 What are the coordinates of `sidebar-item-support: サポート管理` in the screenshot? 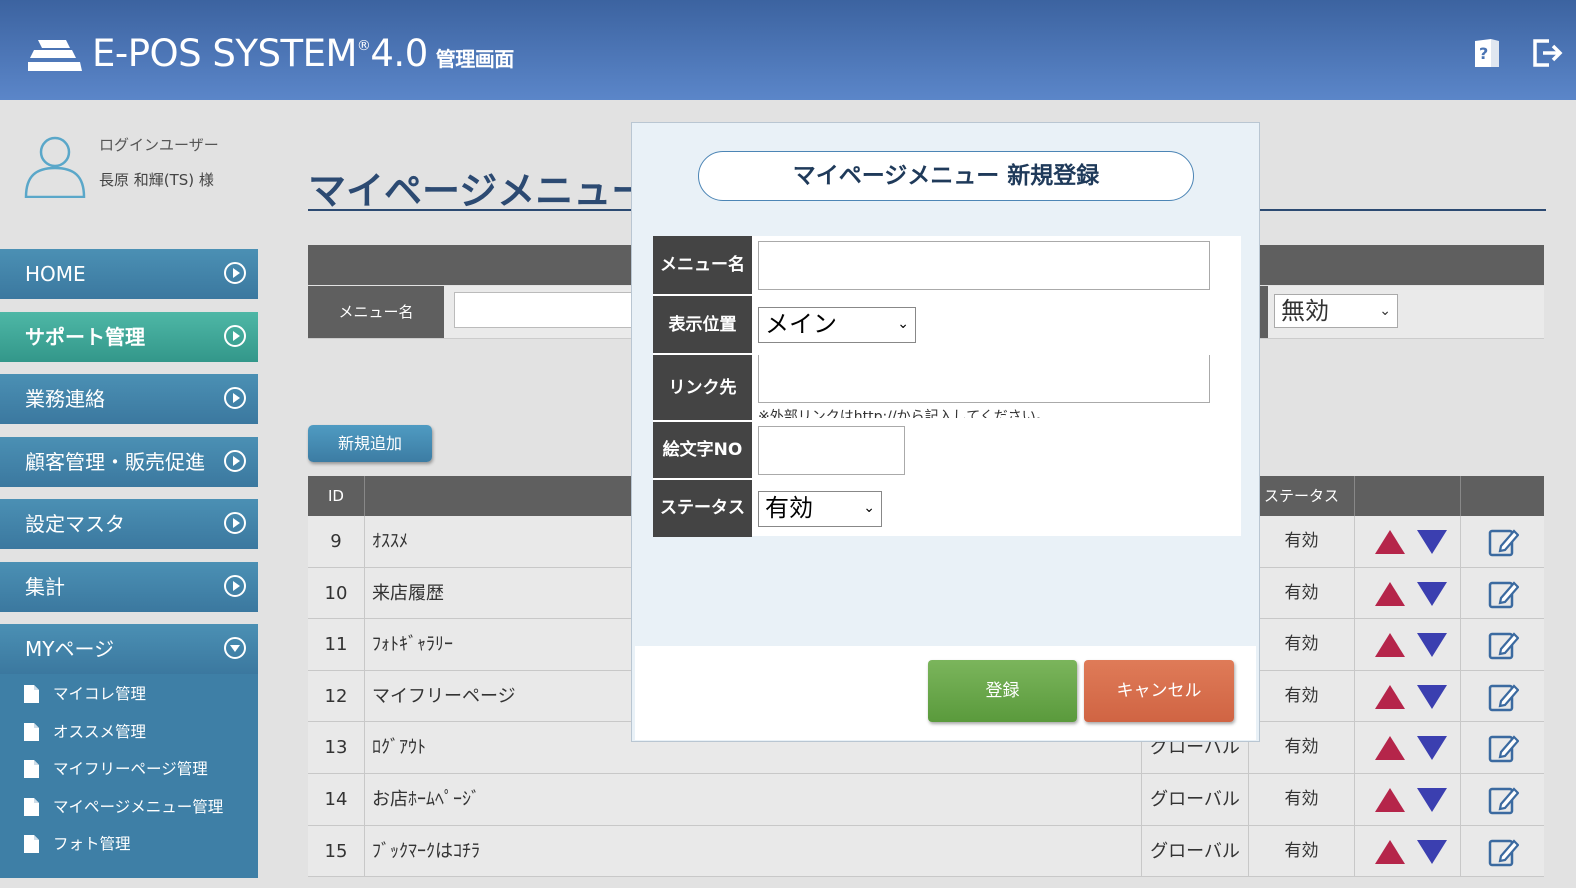 It's located at (129, 336).